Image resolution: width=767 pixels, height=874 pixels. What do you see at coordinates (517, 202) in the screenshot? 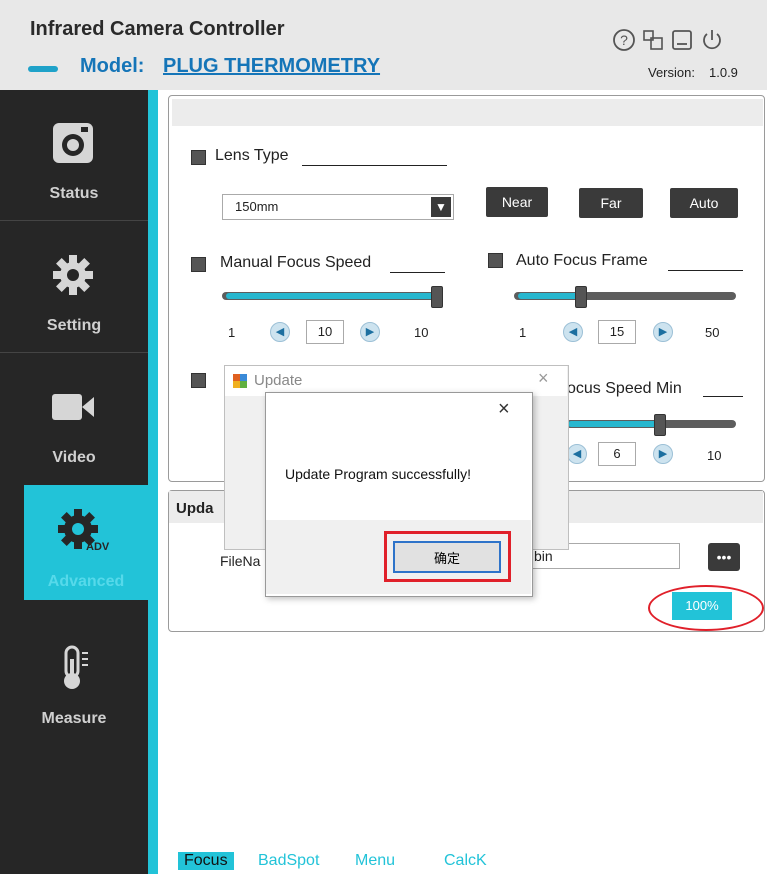
I see `near-button: Near` at bounding box center [517, 202].